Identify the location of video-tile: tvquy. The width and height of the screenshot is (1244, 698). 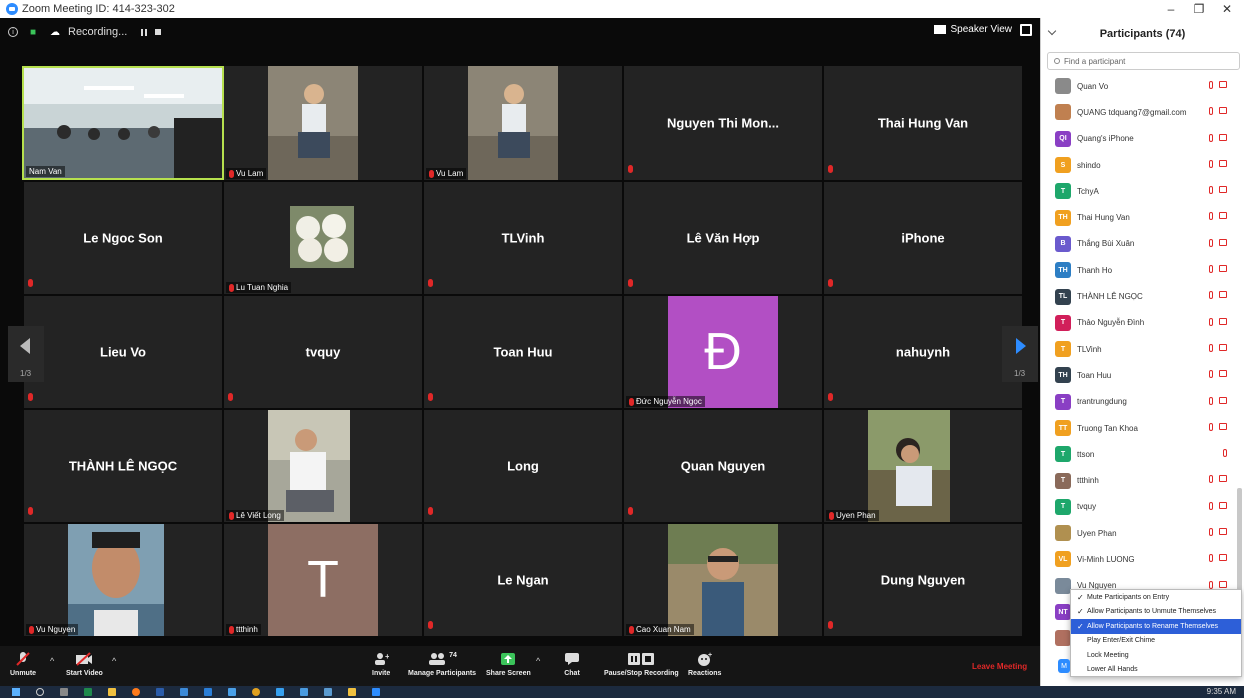
(323, 352).